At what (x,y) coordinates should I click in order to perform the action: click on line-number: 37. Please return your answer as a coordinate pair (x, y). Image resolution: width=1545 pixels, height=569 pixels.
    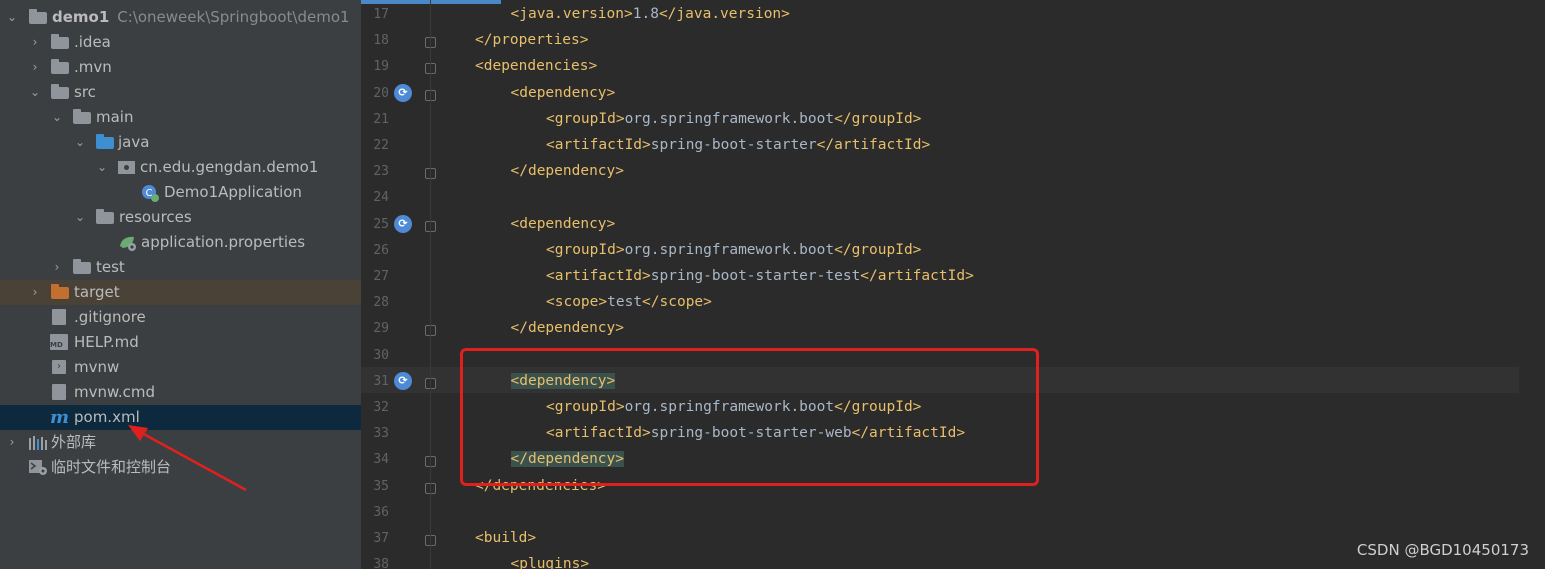
    Looking at the image, I should click on (381, 538).